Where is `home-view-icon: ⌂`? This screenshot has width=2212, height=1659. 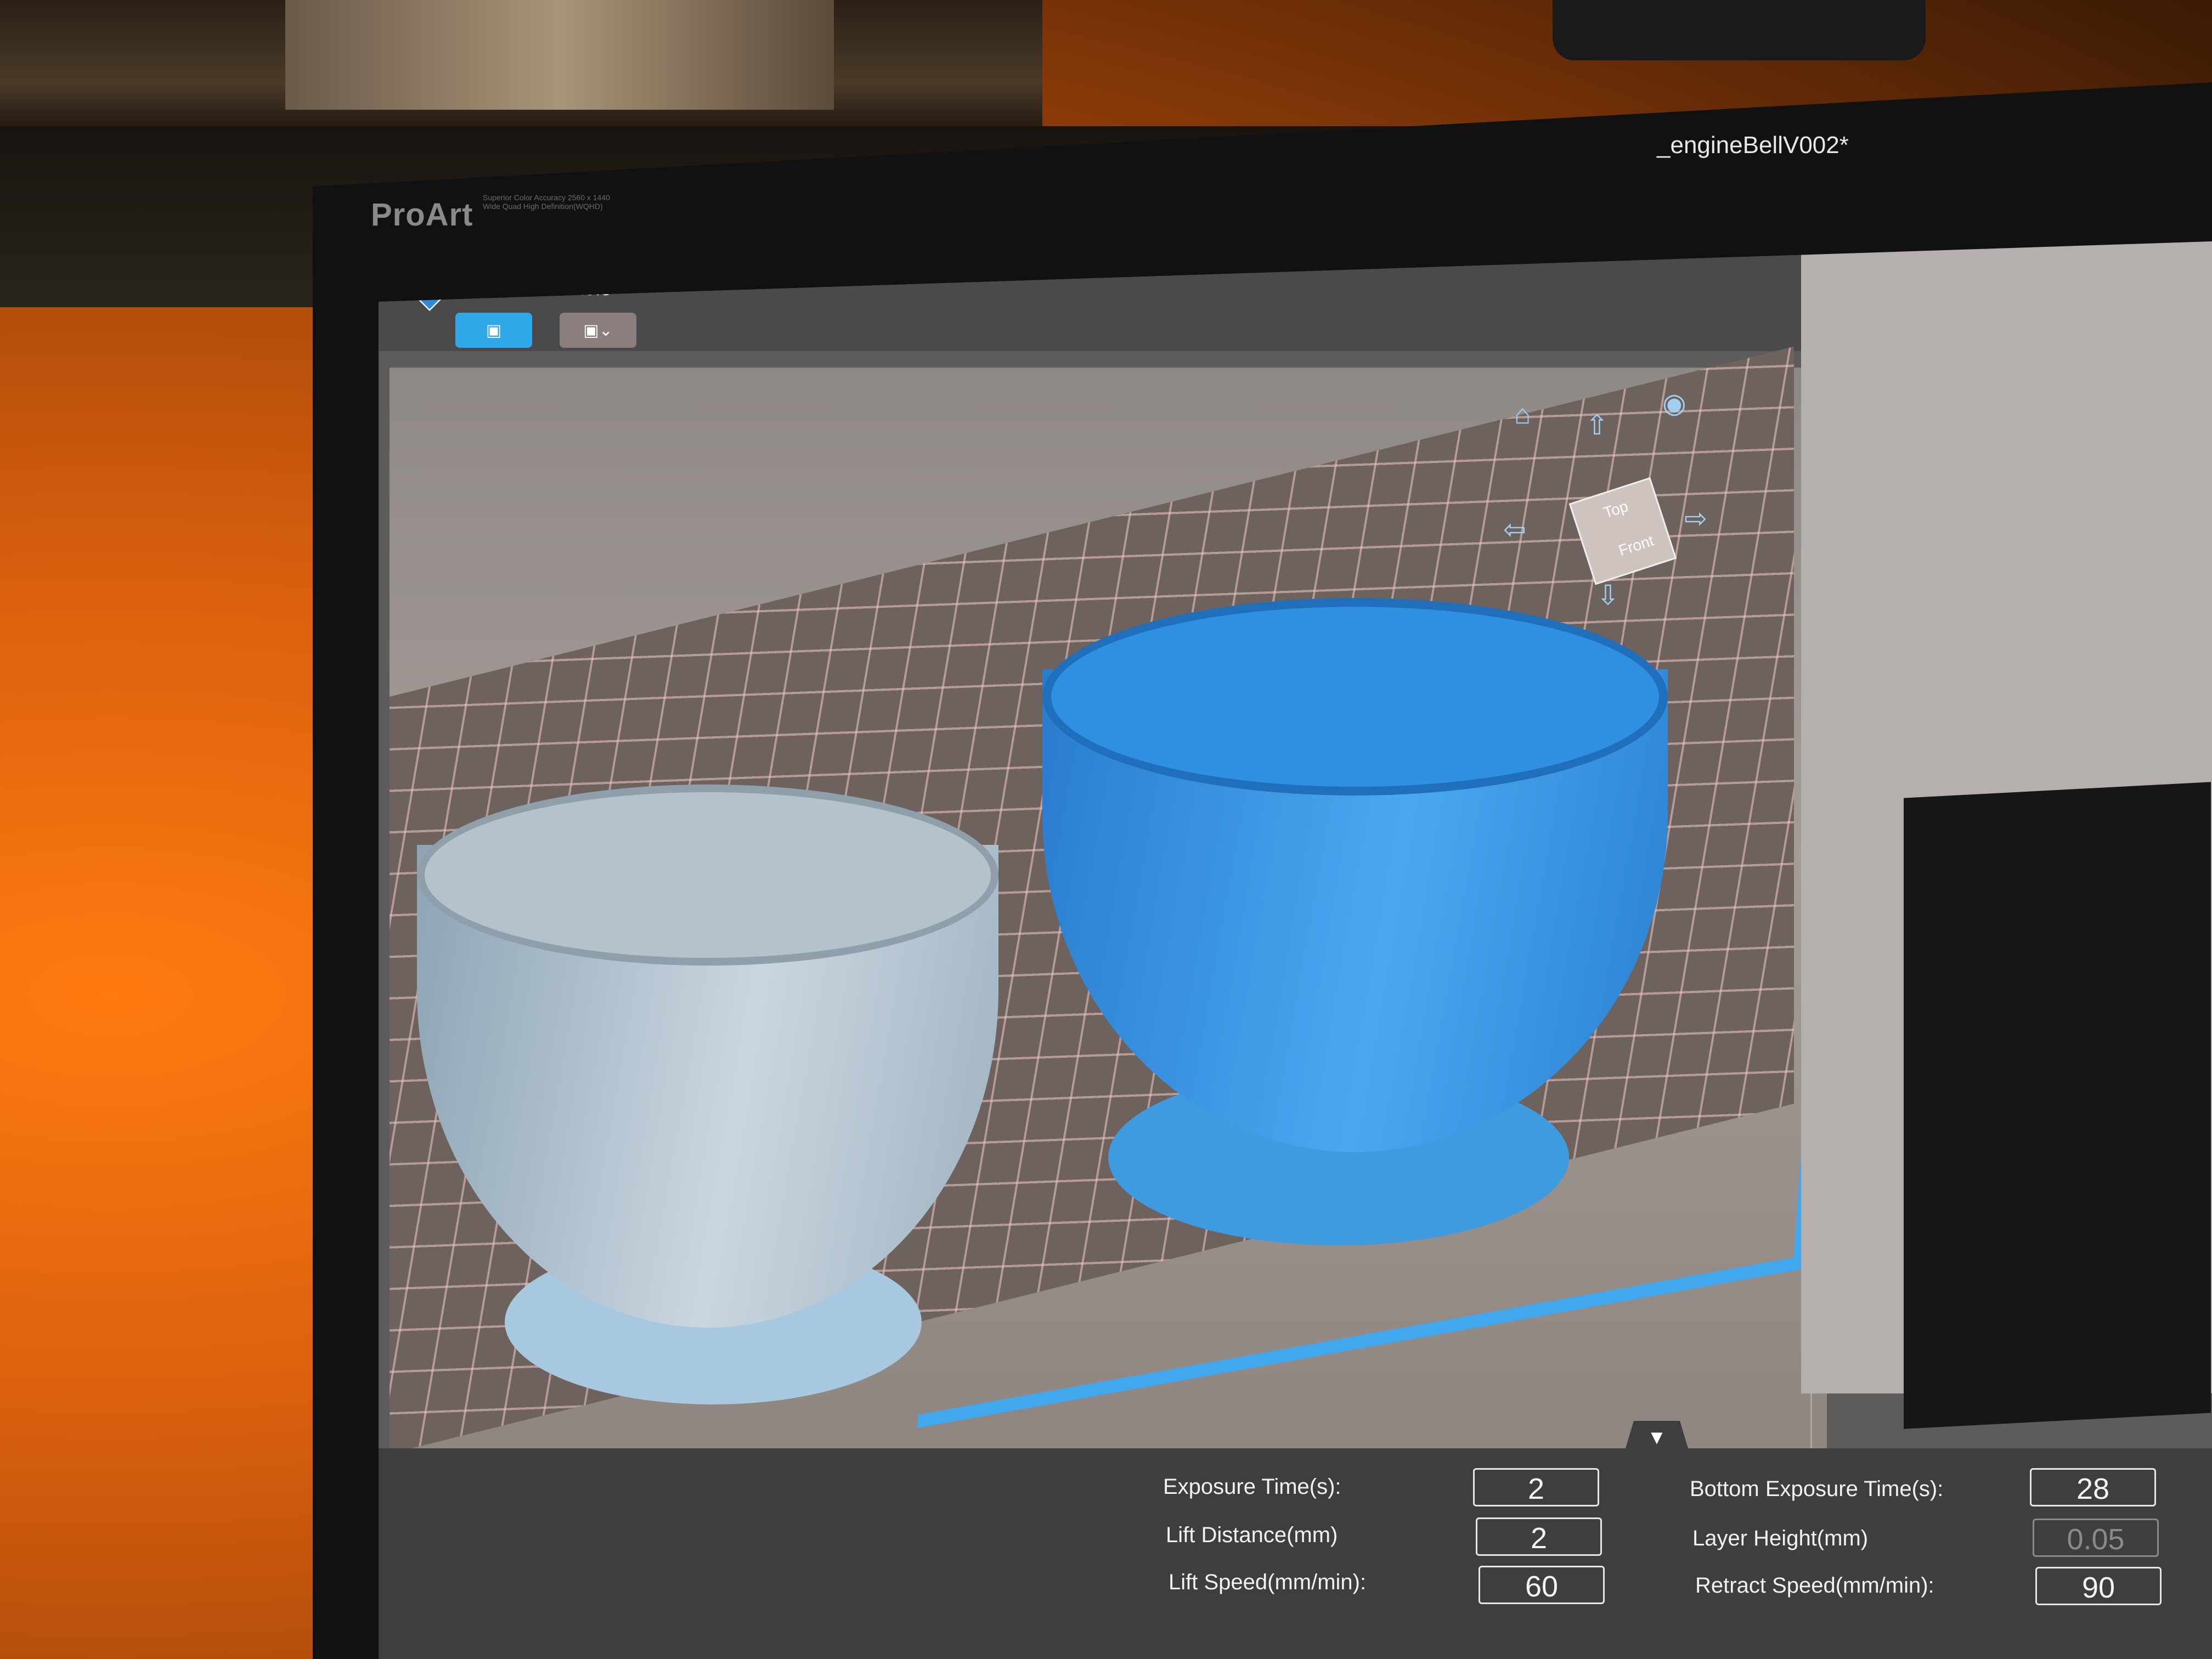 home-view-icon: ⌂ is located at coordinates (1523, 414).